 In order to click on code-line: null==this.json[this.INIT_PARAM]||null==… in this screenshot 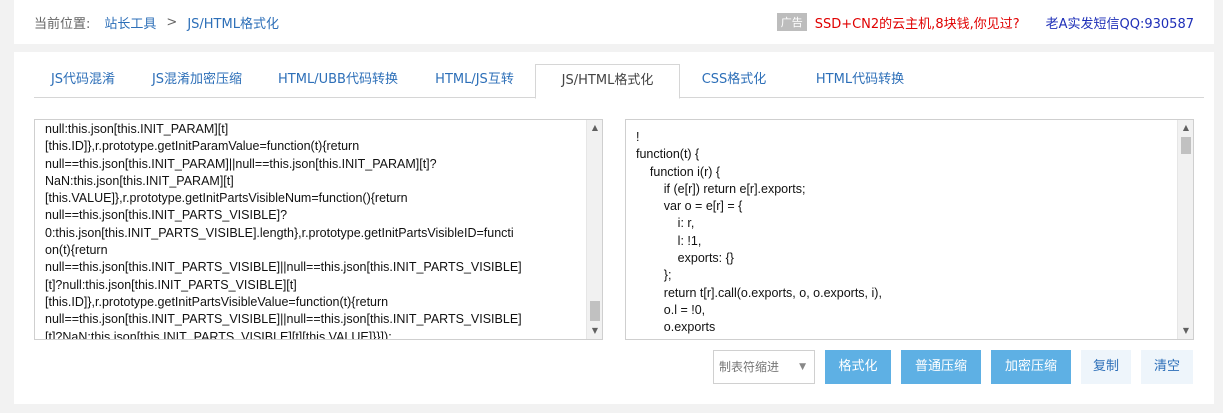, I will do `click(241, 163)`.